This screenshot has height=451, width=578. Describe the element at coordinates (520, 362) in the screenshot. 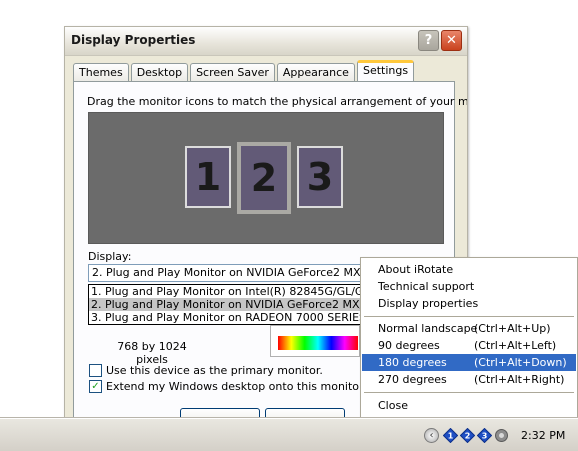

I see `menu-item-180-degrees-shortcut: (Ctrl+Alt+Down)` at that location.